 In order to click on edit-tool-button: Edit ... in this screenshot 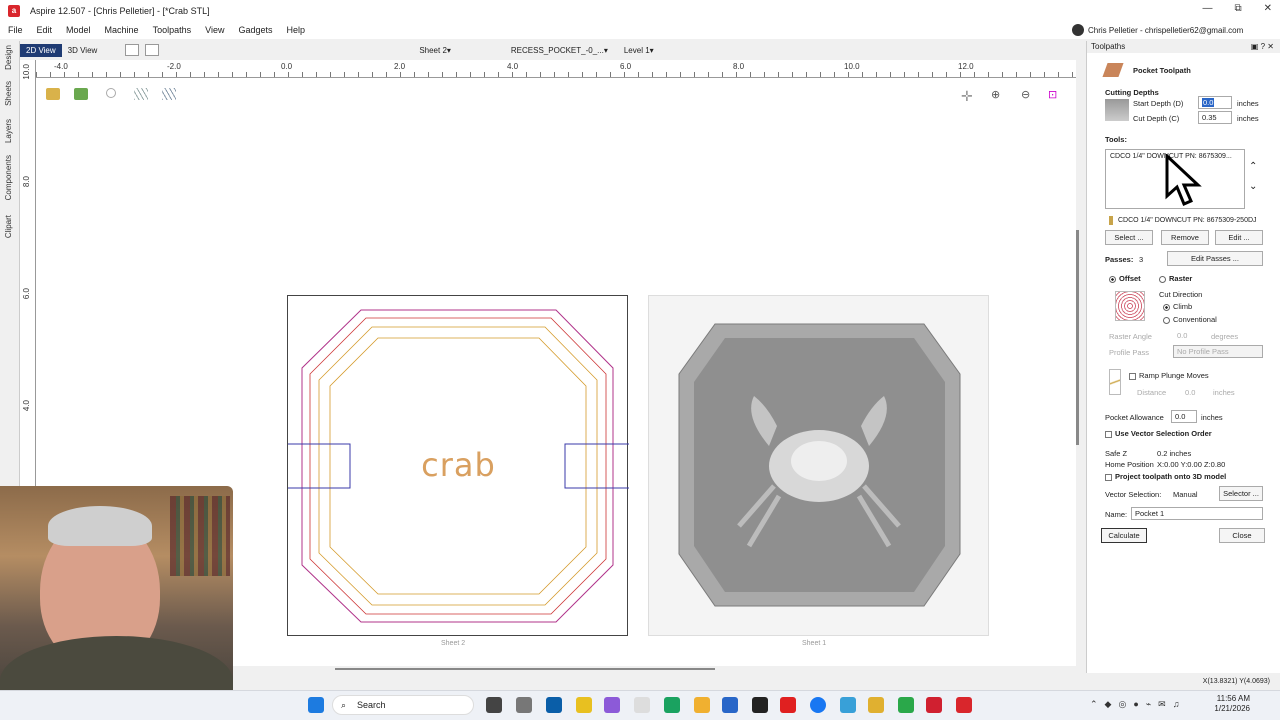, I will do `click(1239, 237)`.